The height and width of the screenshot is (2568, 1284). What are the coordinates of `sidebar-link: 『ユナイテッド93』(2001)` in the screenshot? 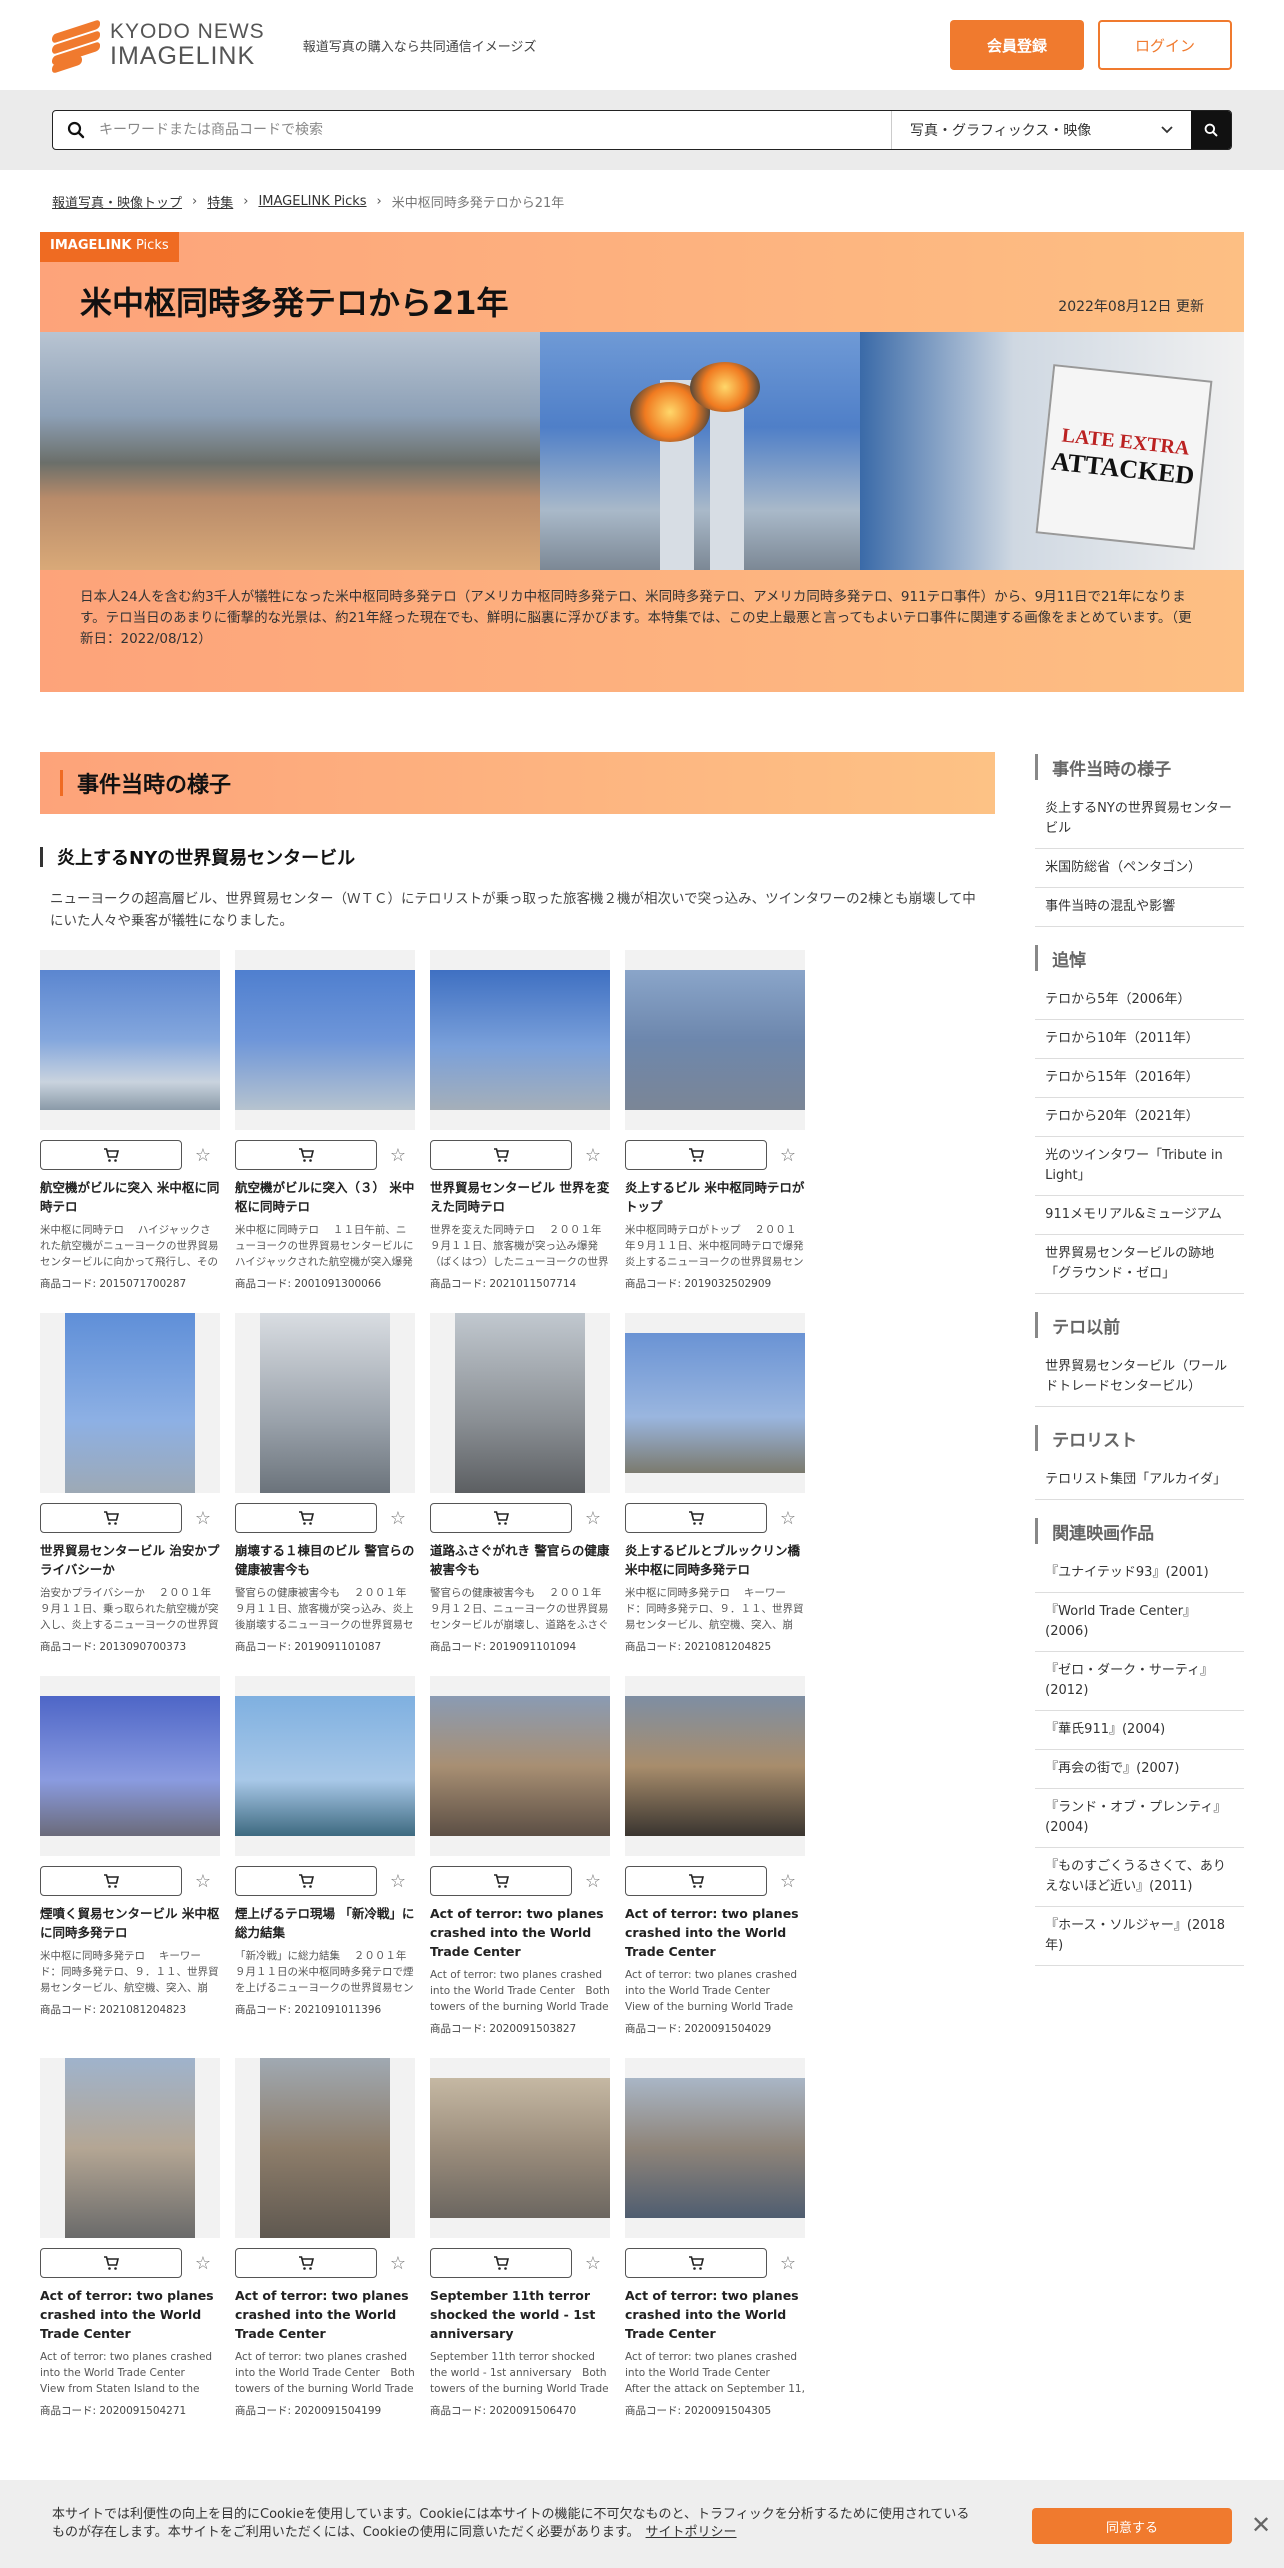 It's located at (1139, 1573).